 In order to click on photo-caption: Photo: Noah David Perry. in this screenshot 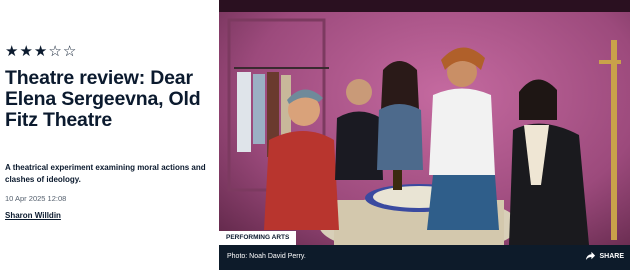, I will do `click(266, 256)`.